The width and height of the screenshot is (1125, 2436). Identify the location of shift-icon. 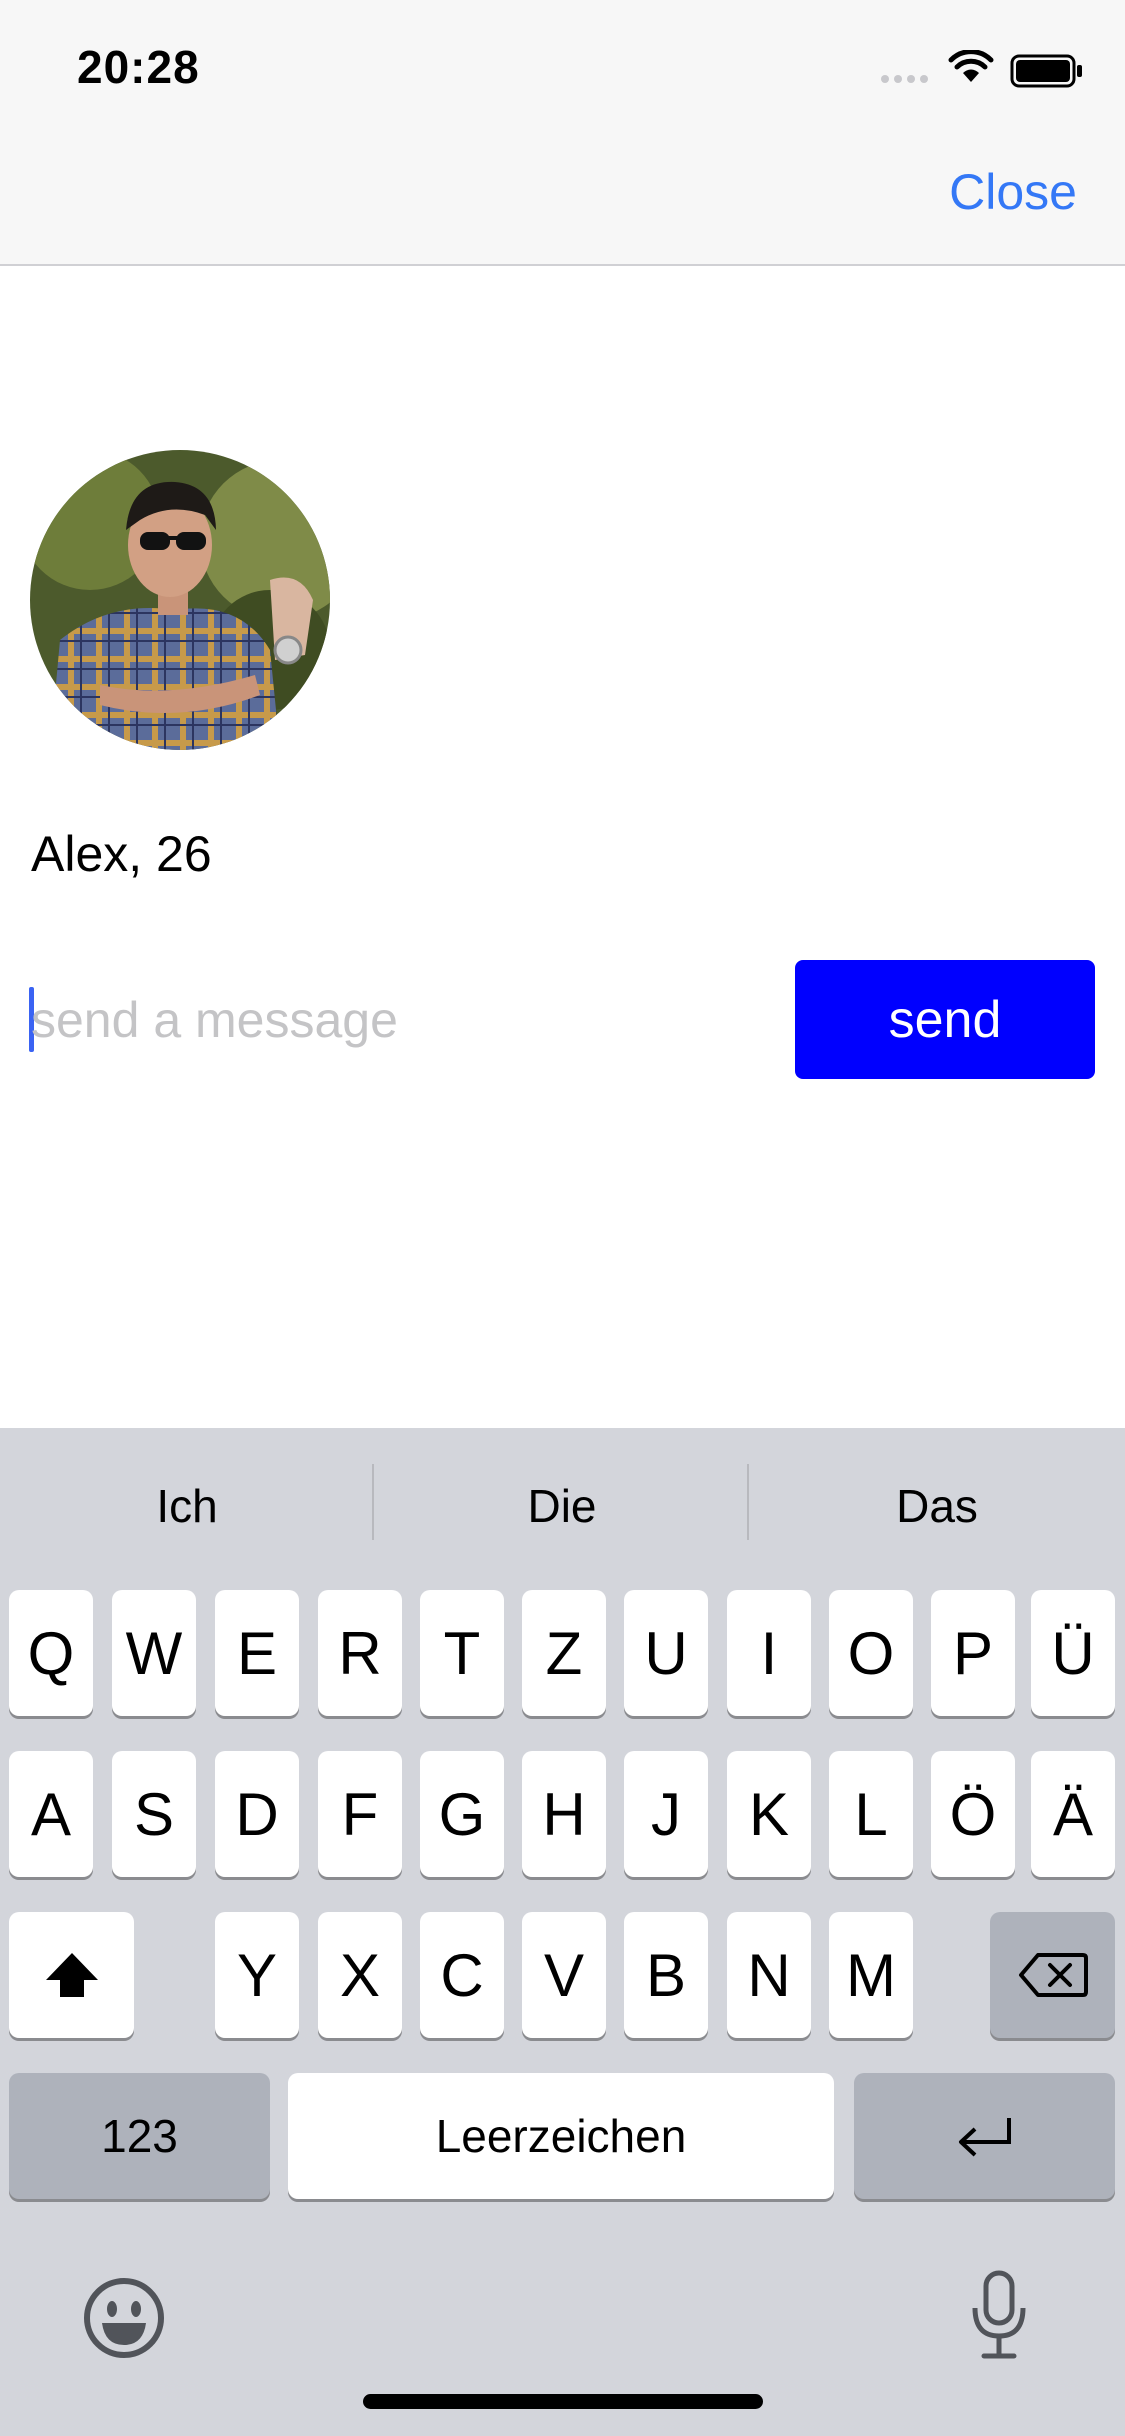
(71, 1975).